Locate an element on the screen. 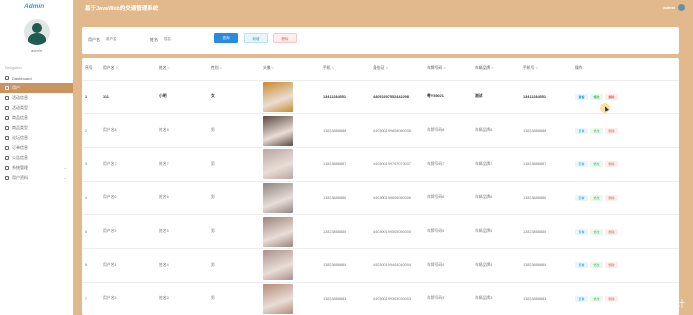 The image size is (693, 315). sidebar-item: 论坛信息 is located at coordinates (36, 138).